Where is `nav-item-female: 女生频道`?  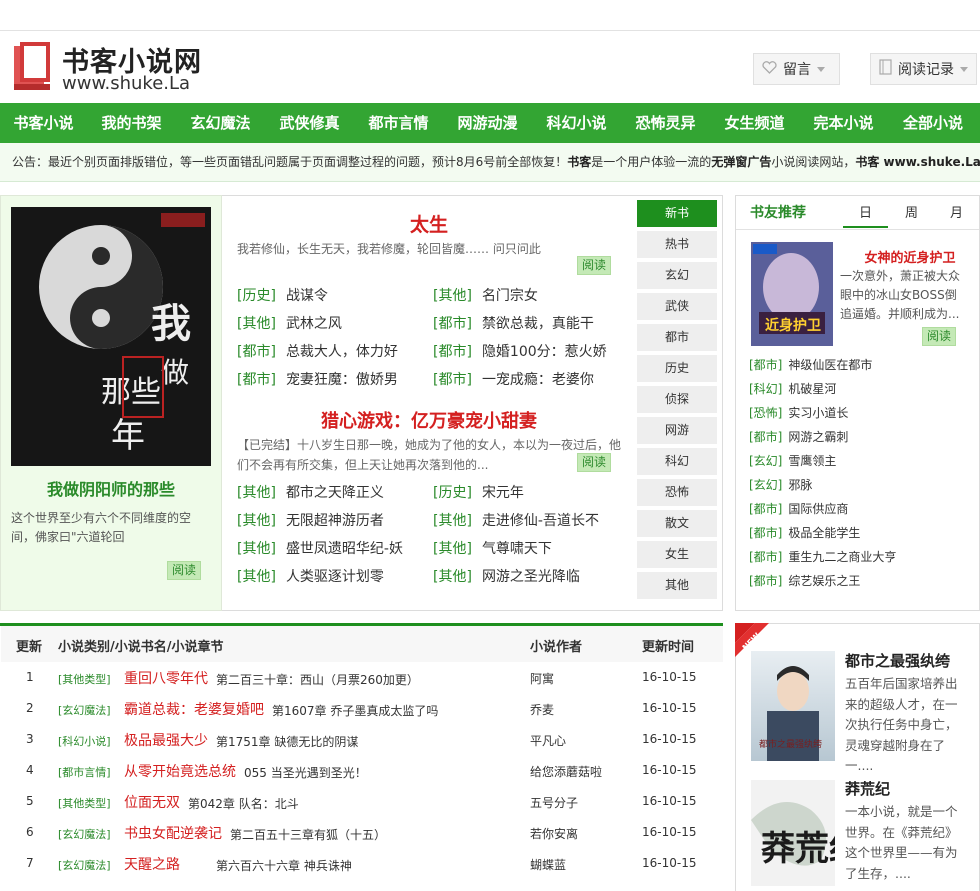
nav-item-female: 女生频道 is located at coordinates (754, 123).